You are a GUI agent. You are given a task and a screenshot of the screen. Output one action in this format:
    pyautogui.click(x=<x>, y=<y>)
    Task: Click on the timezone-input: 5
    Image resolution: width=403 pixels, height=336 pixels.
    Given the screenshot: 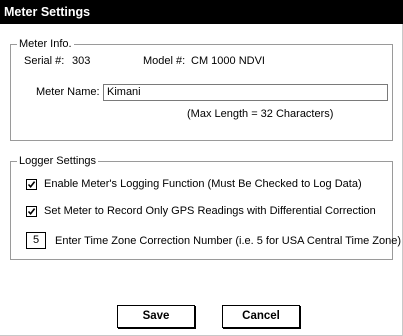 What is the action you would take?
    pyautogui.click(x=36, y=240)
    